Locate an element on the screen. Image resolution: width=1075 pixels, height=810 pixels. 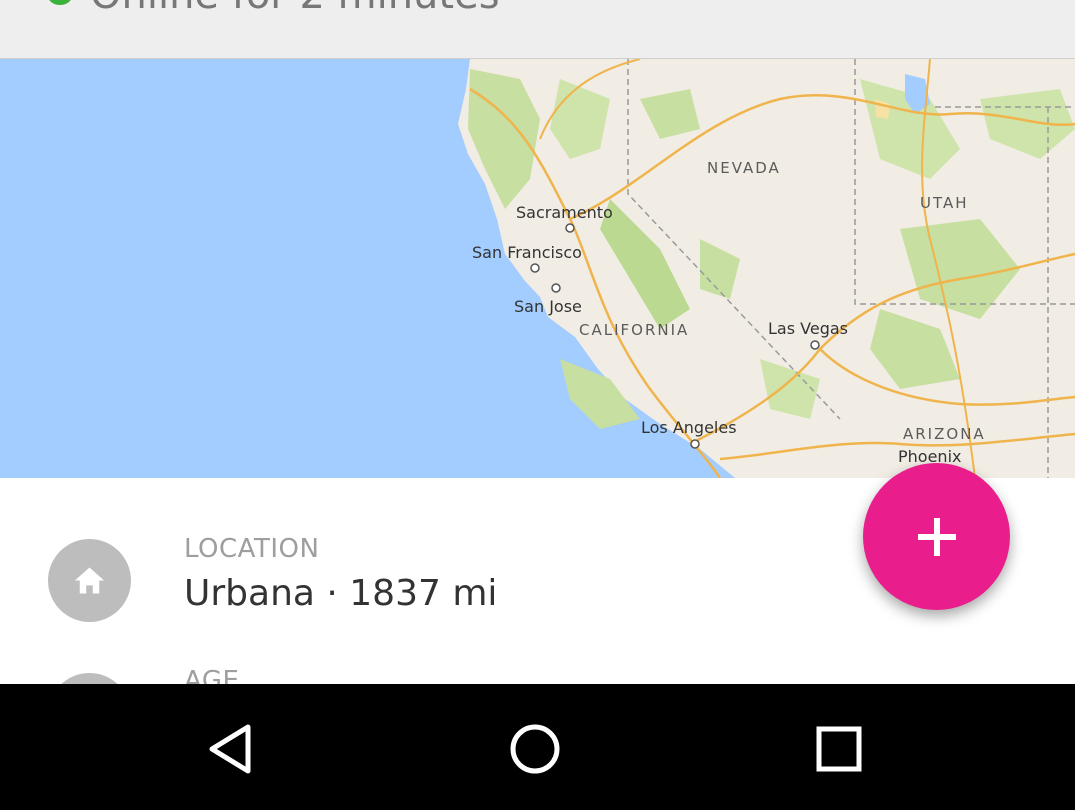
home-circle-icon is located at coordinates (535, 749).